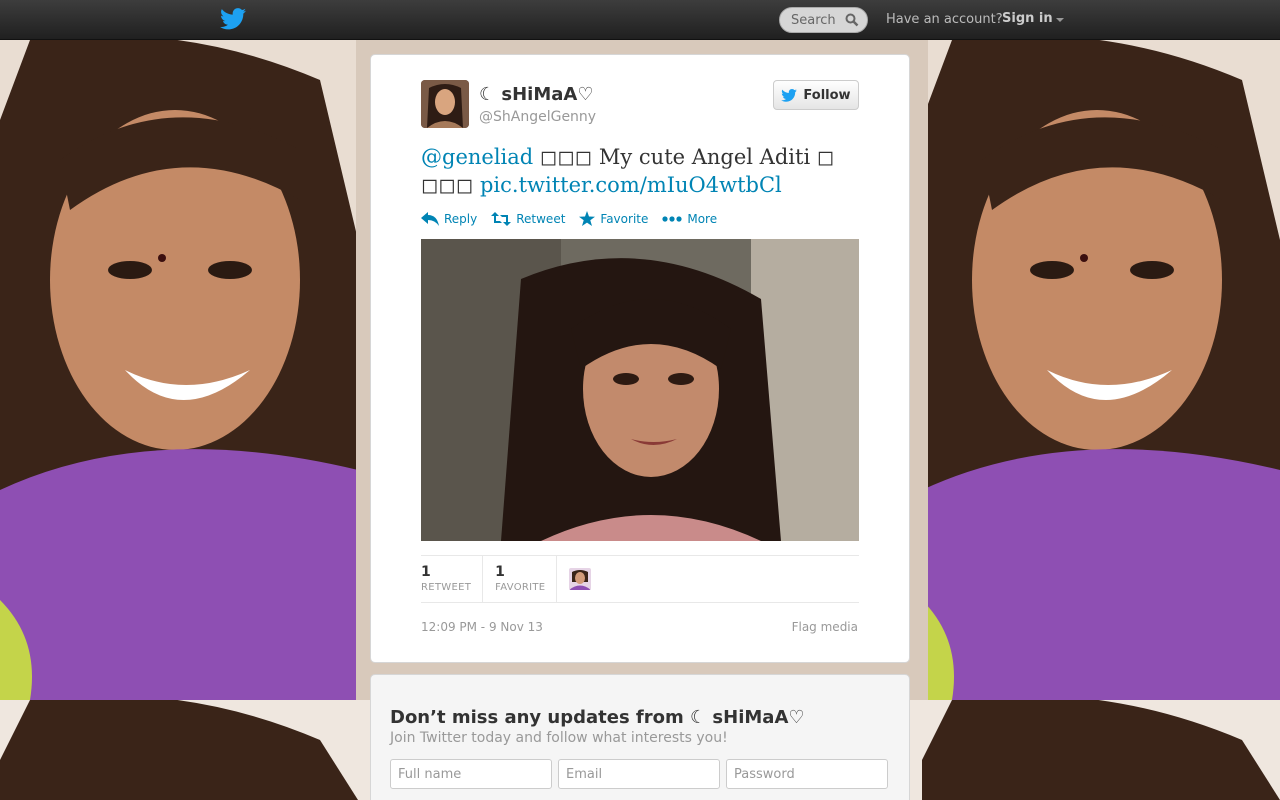 The height and width of the screenshot is (800, 1280). What do you see at coordinates (446, 587) in the screenshot?
I see `stat-label: RETWEET` at bounding box center [446, 587].